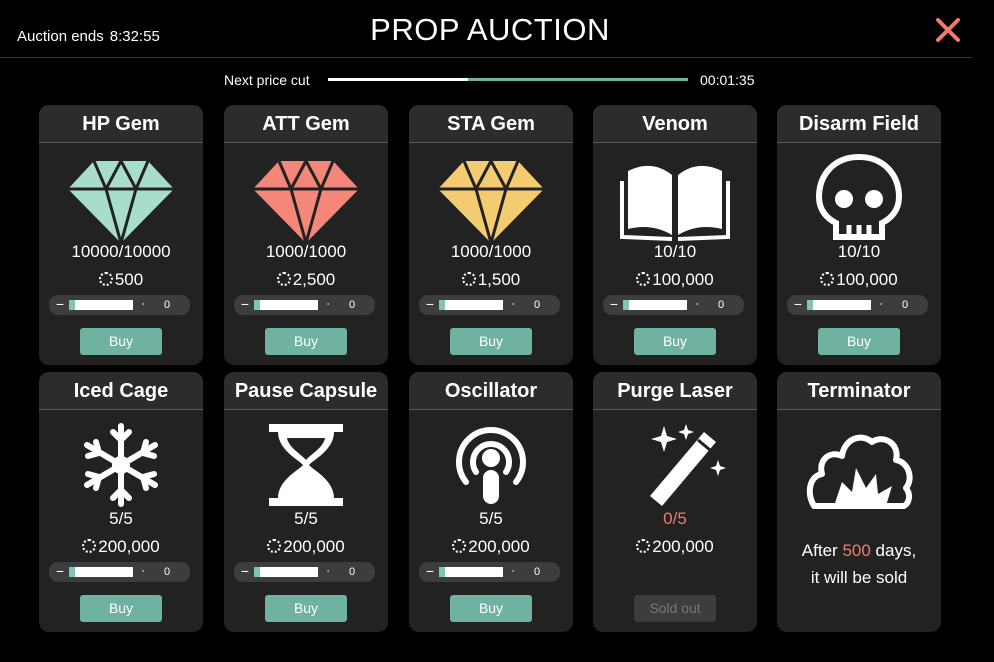 The image size is (994, 662). Describe the element at coordinates (675, 391) in the screenshot. I see `item-name: Purge Laser` at that location.